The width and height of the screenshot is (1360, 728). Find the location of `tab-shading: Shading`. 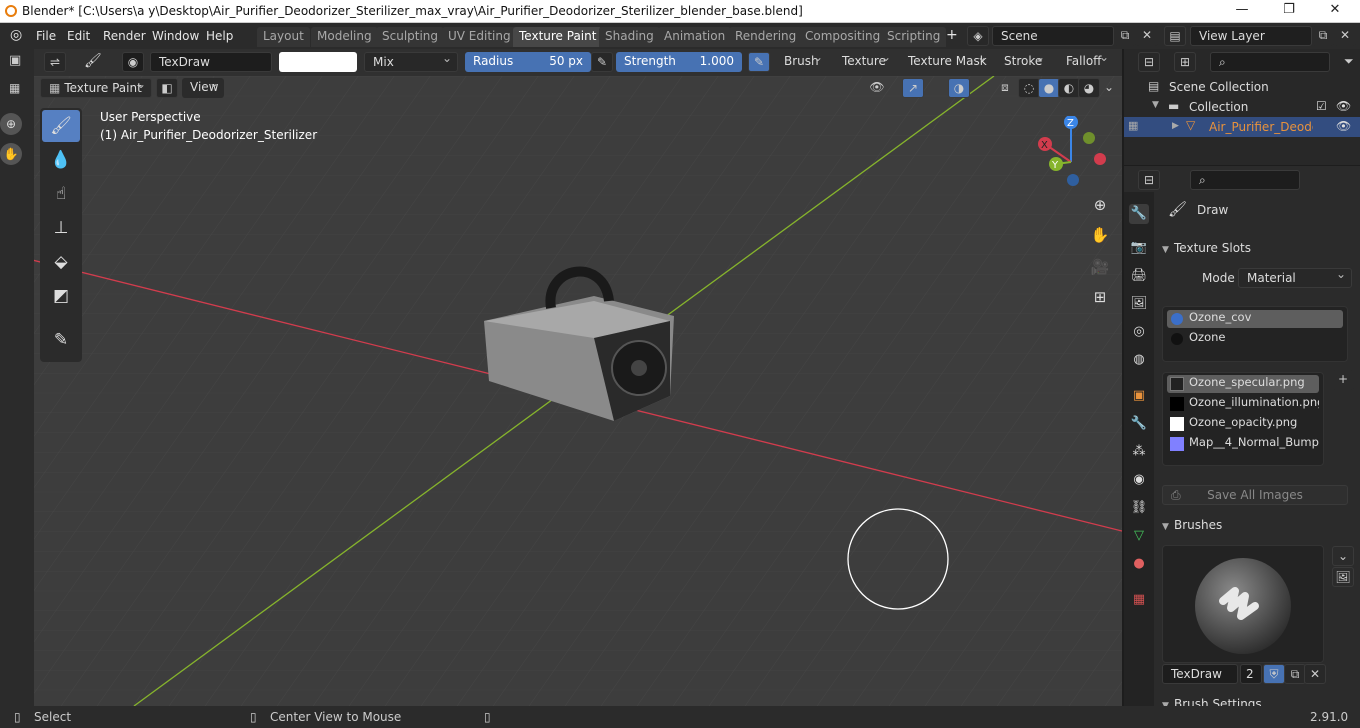

tab-shading: Shading is located at coordinates (629, 37).